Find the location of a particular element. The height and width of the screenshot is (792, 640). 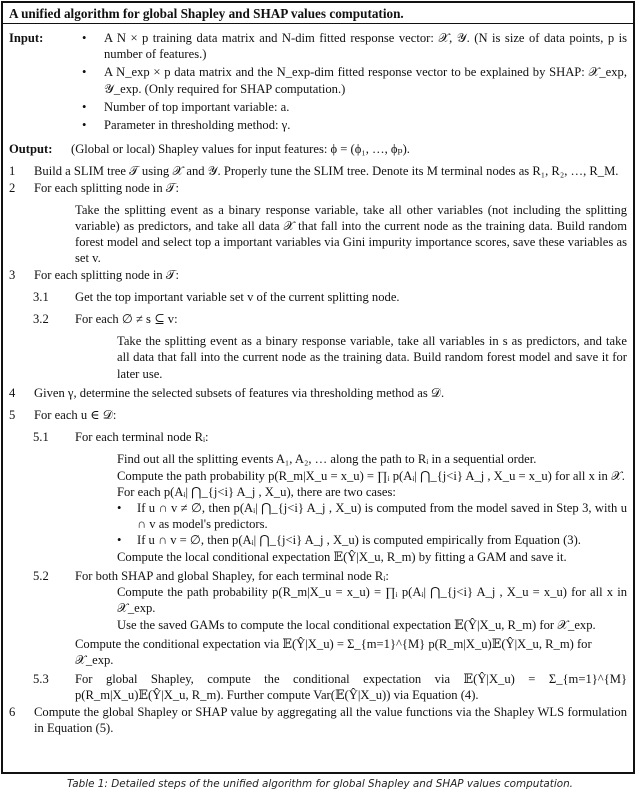

step-5-1: 5.1 For each terminal node Rᵢ: is located at coordinates (318, 437).